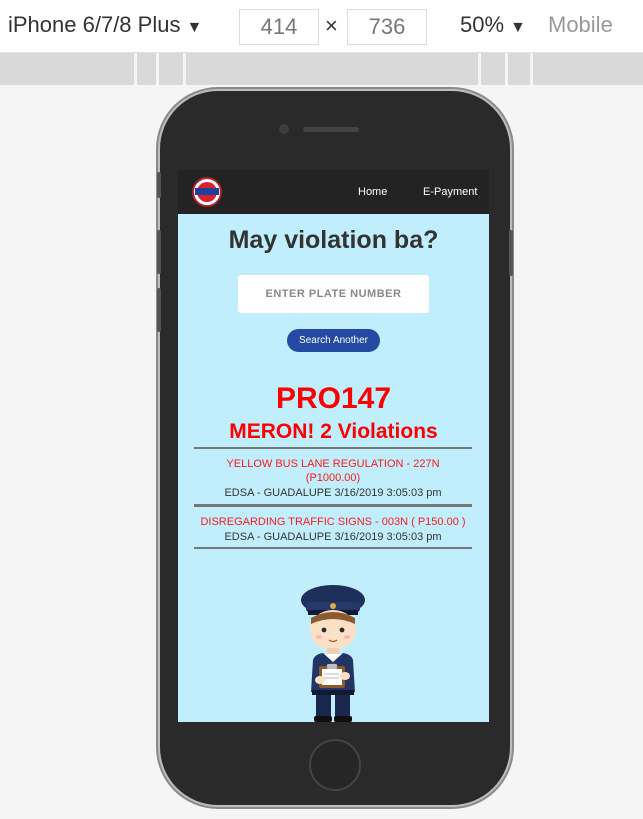 The height and width of the screenshot is (819, 643). What do you see at coordinates (279, 27) in the screenshot?
I see `viewport-width-field: 414` at bounding box center [279, 27].